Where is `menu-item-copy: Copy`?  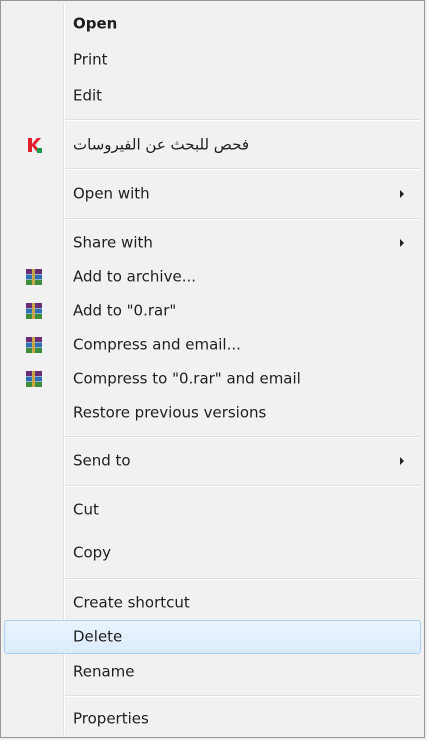 menu-item-copy: Copy is located at coordinates (212, 553).